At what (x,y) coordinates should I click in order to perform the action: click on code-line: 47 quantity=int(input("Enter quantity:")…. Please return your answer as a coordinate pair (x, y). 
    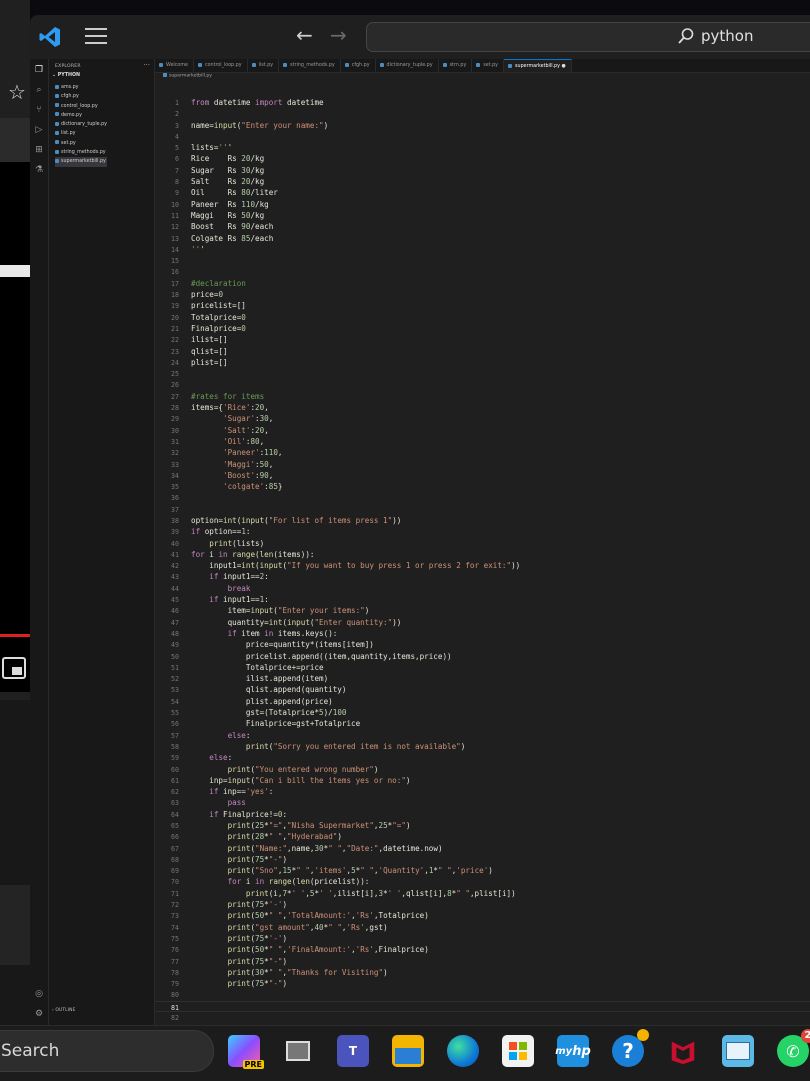
    Looking at the image, I should click on (482, 622).